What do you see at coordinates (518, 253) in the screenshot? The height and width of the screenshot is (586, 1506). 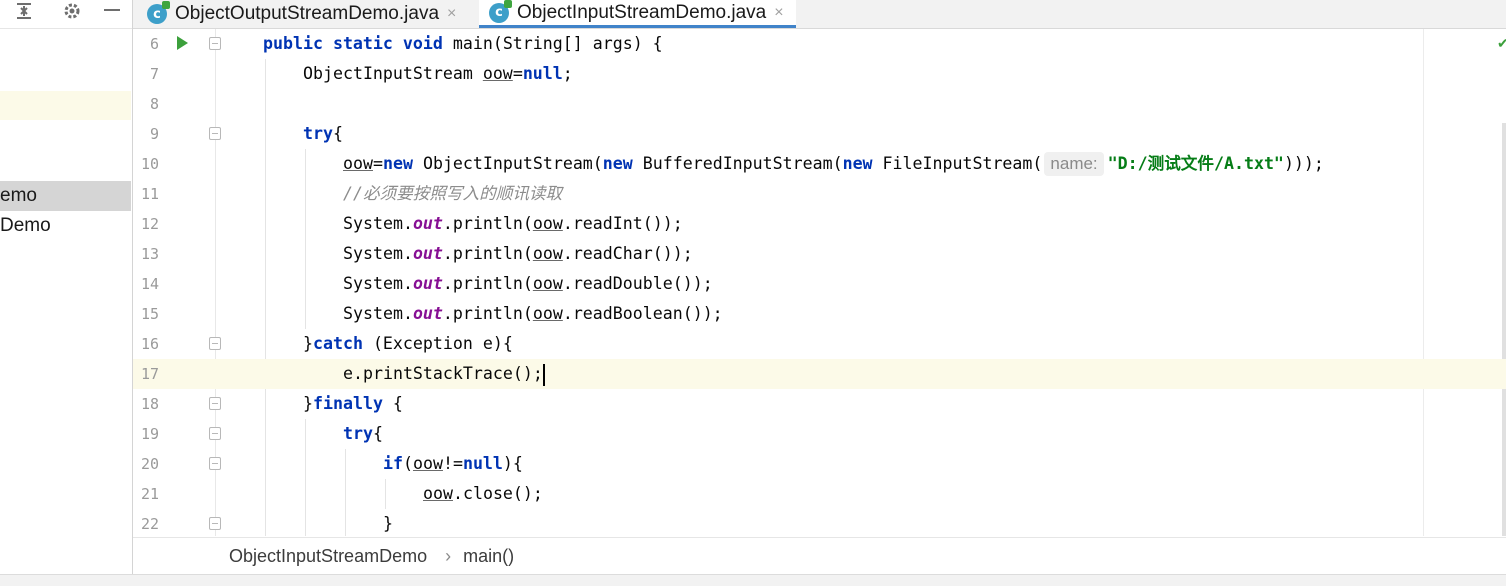 I see `code-text: System.out.println(oow.readChar());` at bounding box center [518, 253].